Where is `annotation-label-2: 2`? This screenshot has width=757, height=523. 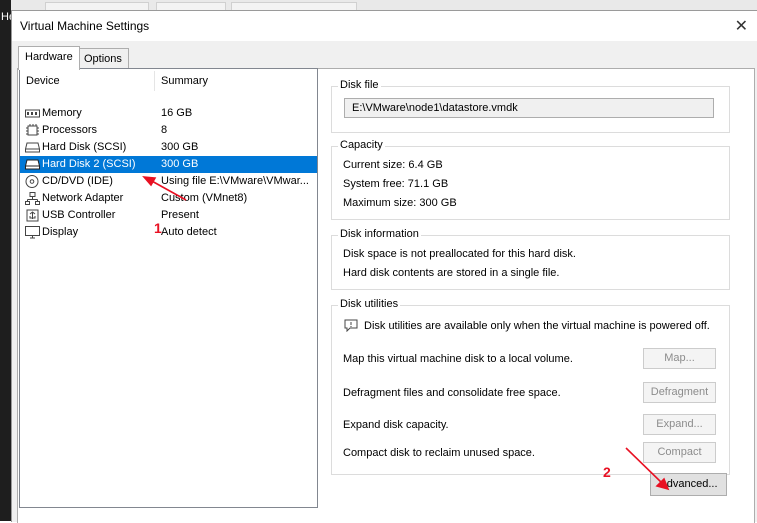
annotation-label-2: 2 is located at coordinates (607, 472).